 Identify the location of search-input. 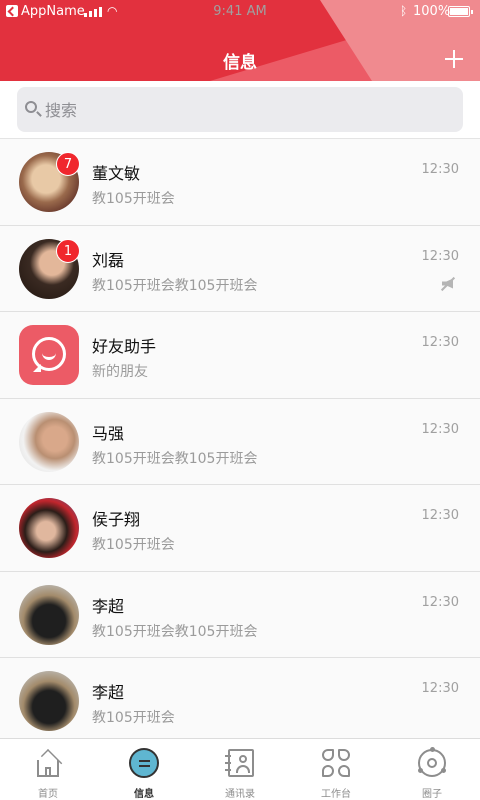
(245, 110).